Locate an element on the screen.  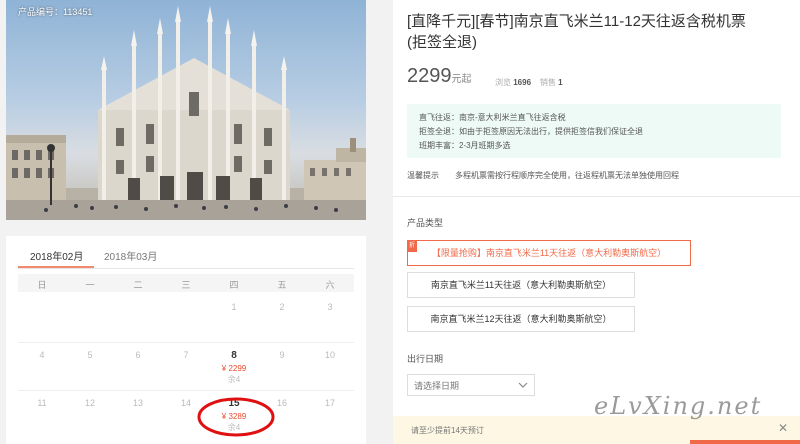
watermark-logo: eLvXing.net is located at coordinates (678, 406).